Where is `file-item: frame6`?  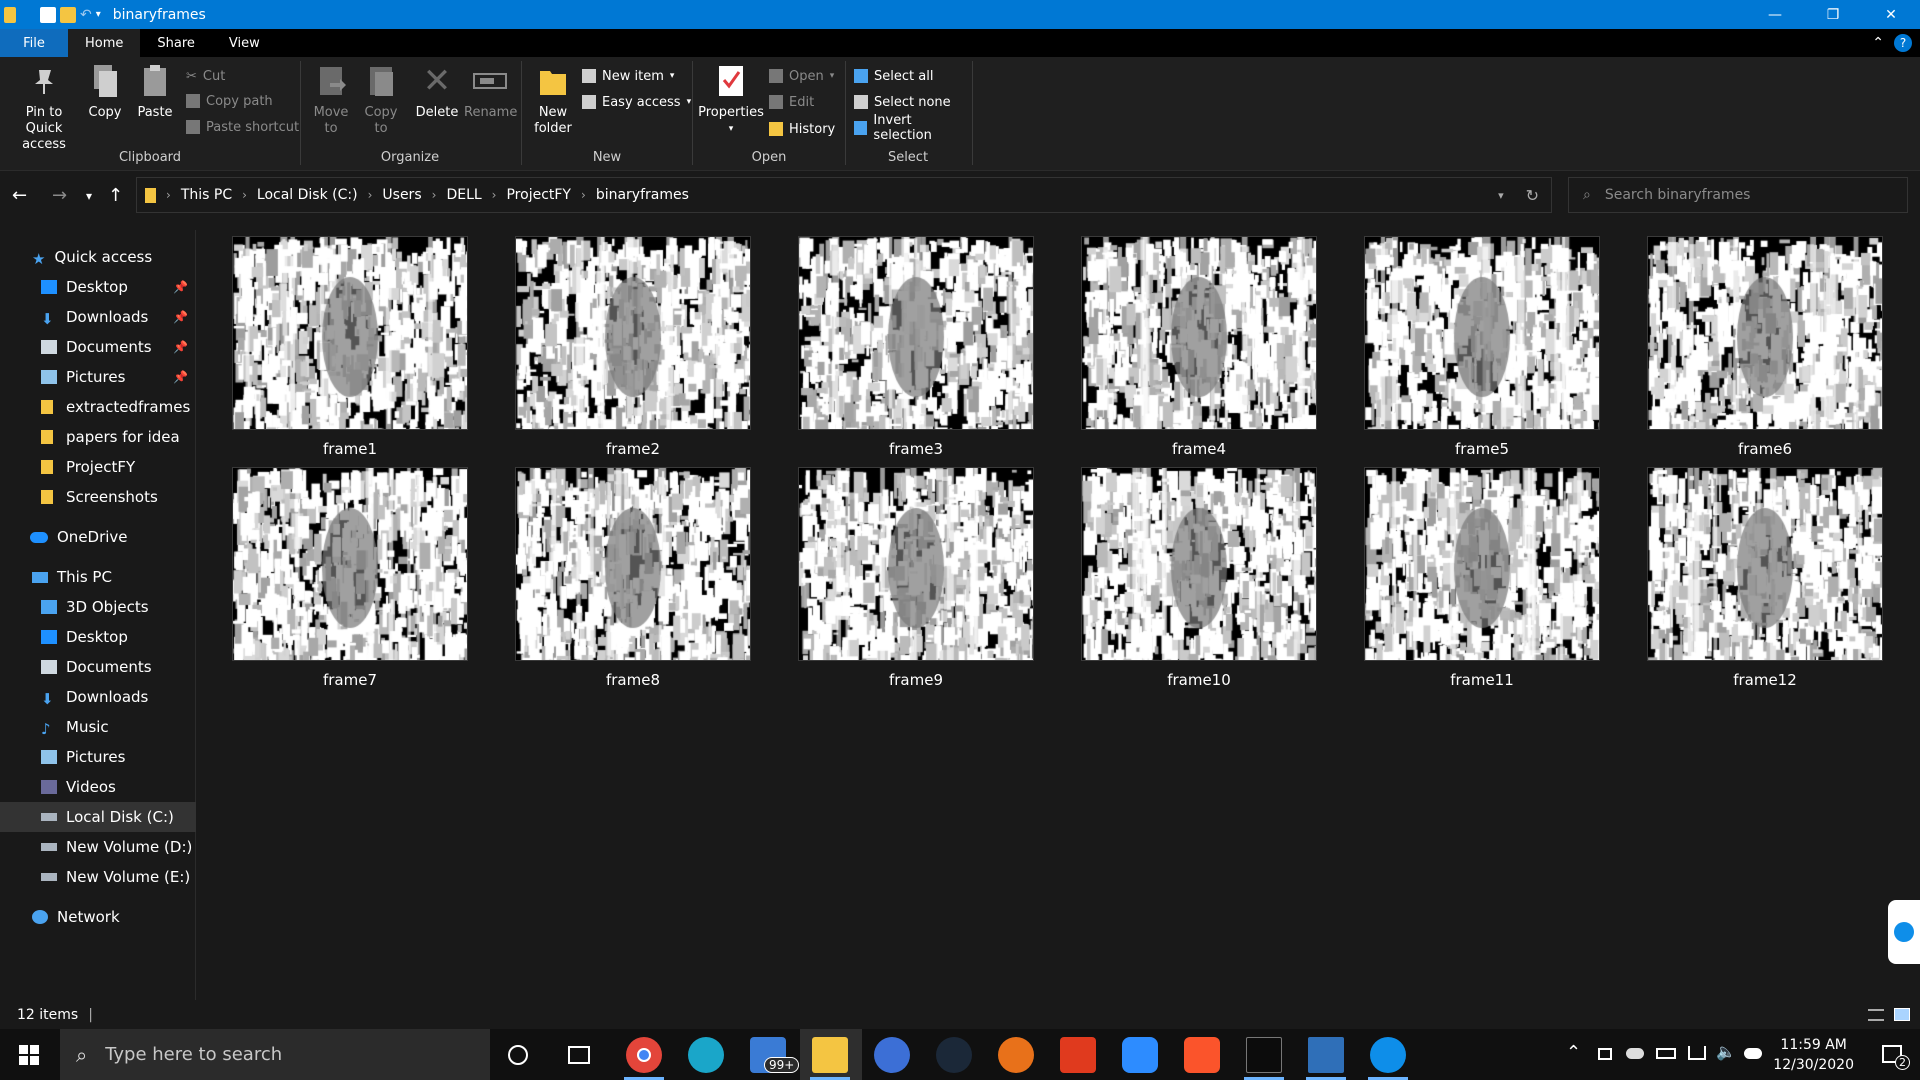 file-item: frame6 is located at coordinates (1765, 347).